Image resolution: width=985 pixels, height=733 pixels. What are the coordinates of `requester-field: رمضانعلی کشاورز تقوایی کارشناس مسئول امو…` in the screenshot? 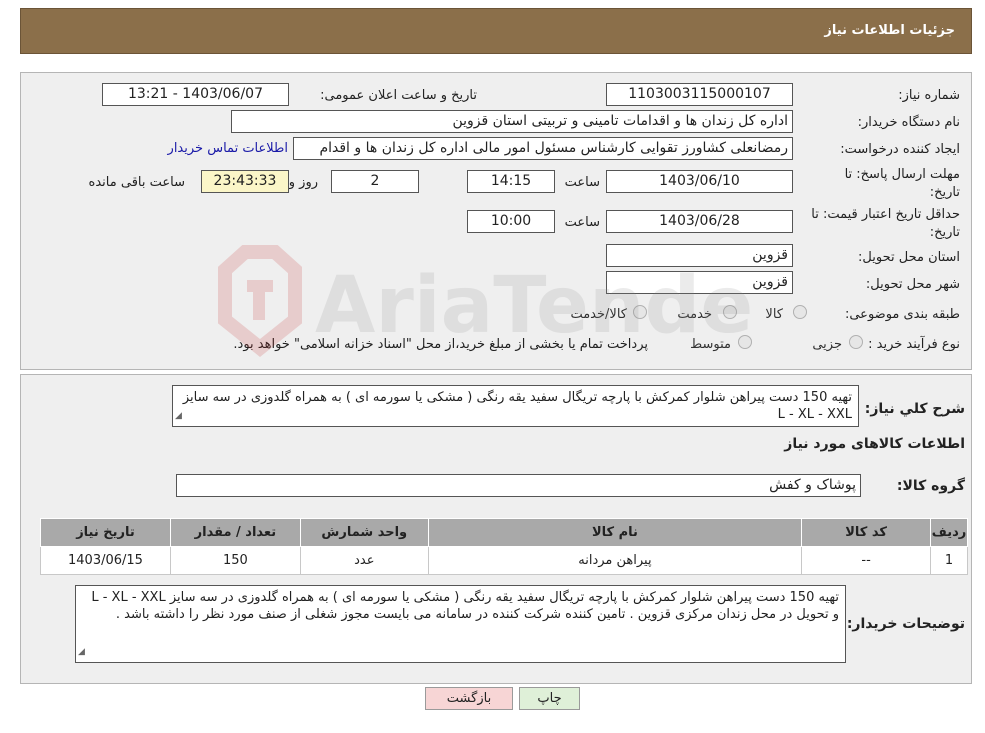 It's located at (543, 148).